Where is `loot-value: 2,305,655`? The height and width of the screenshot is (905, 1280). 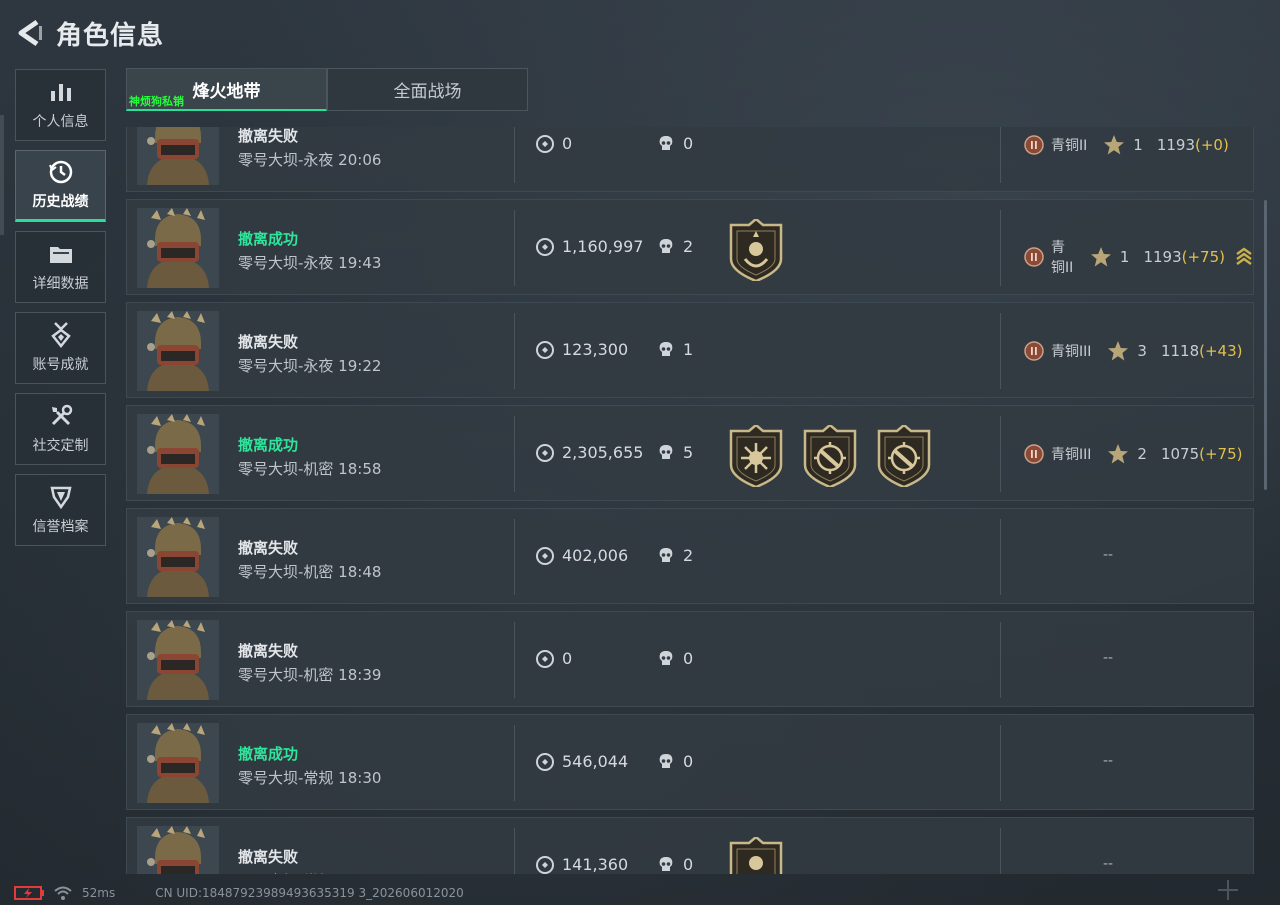
loot-value: 2,305,655 is located at coordinates (589, 452).